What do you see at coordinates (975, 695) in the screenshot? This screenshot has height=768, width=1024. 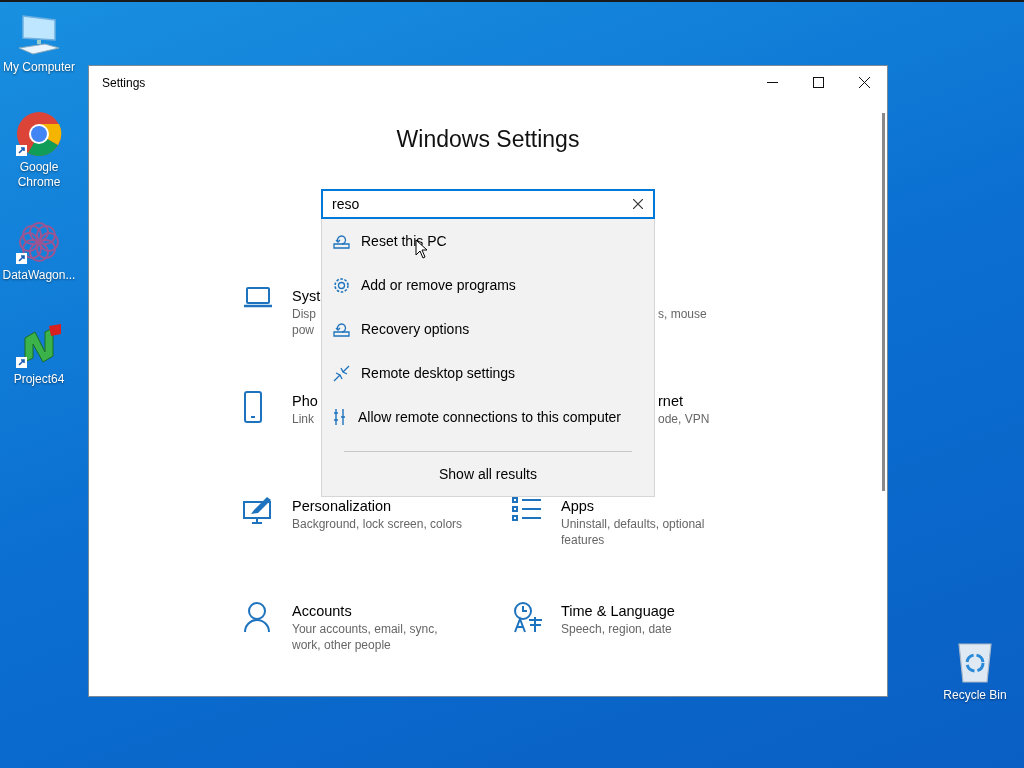 I see `desktop-icon-label: Recycle Bin` at bounding box center [975, 695].